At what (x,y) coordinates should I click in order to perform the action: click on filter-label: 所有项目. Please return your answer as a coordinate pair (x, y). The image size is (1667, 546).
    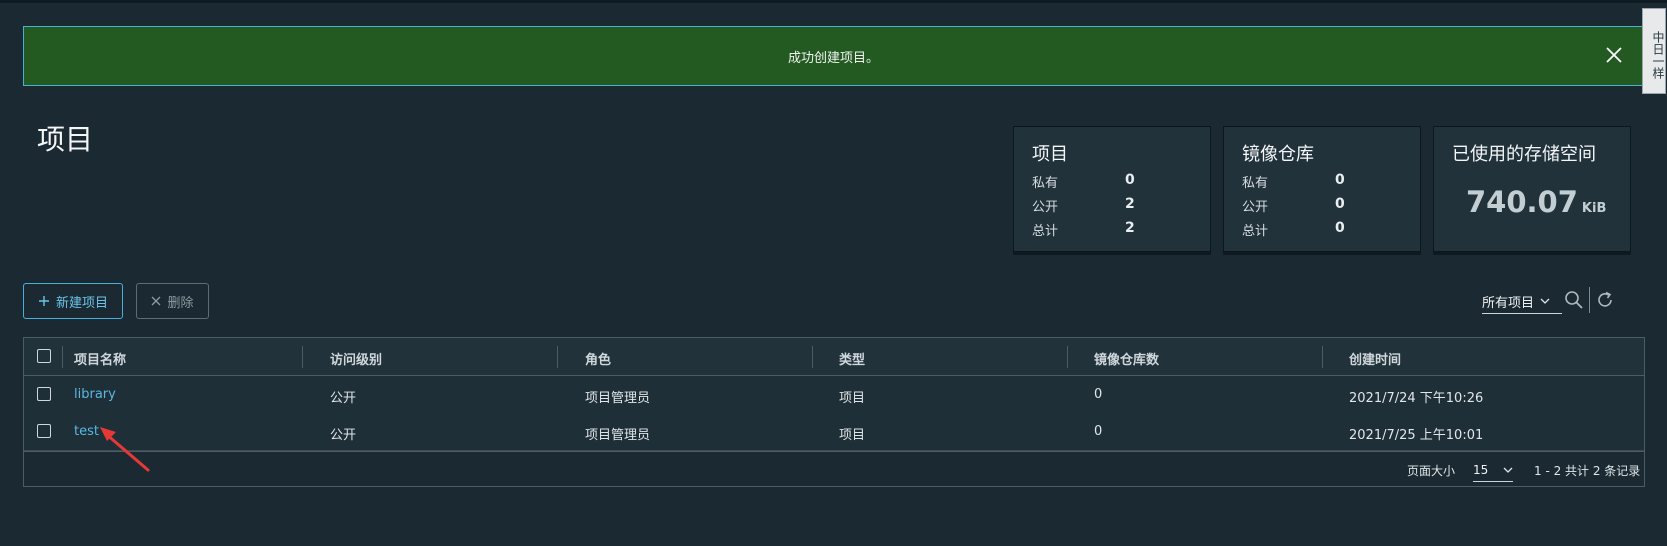
    Looking at the image, I should click on (1508, 303).